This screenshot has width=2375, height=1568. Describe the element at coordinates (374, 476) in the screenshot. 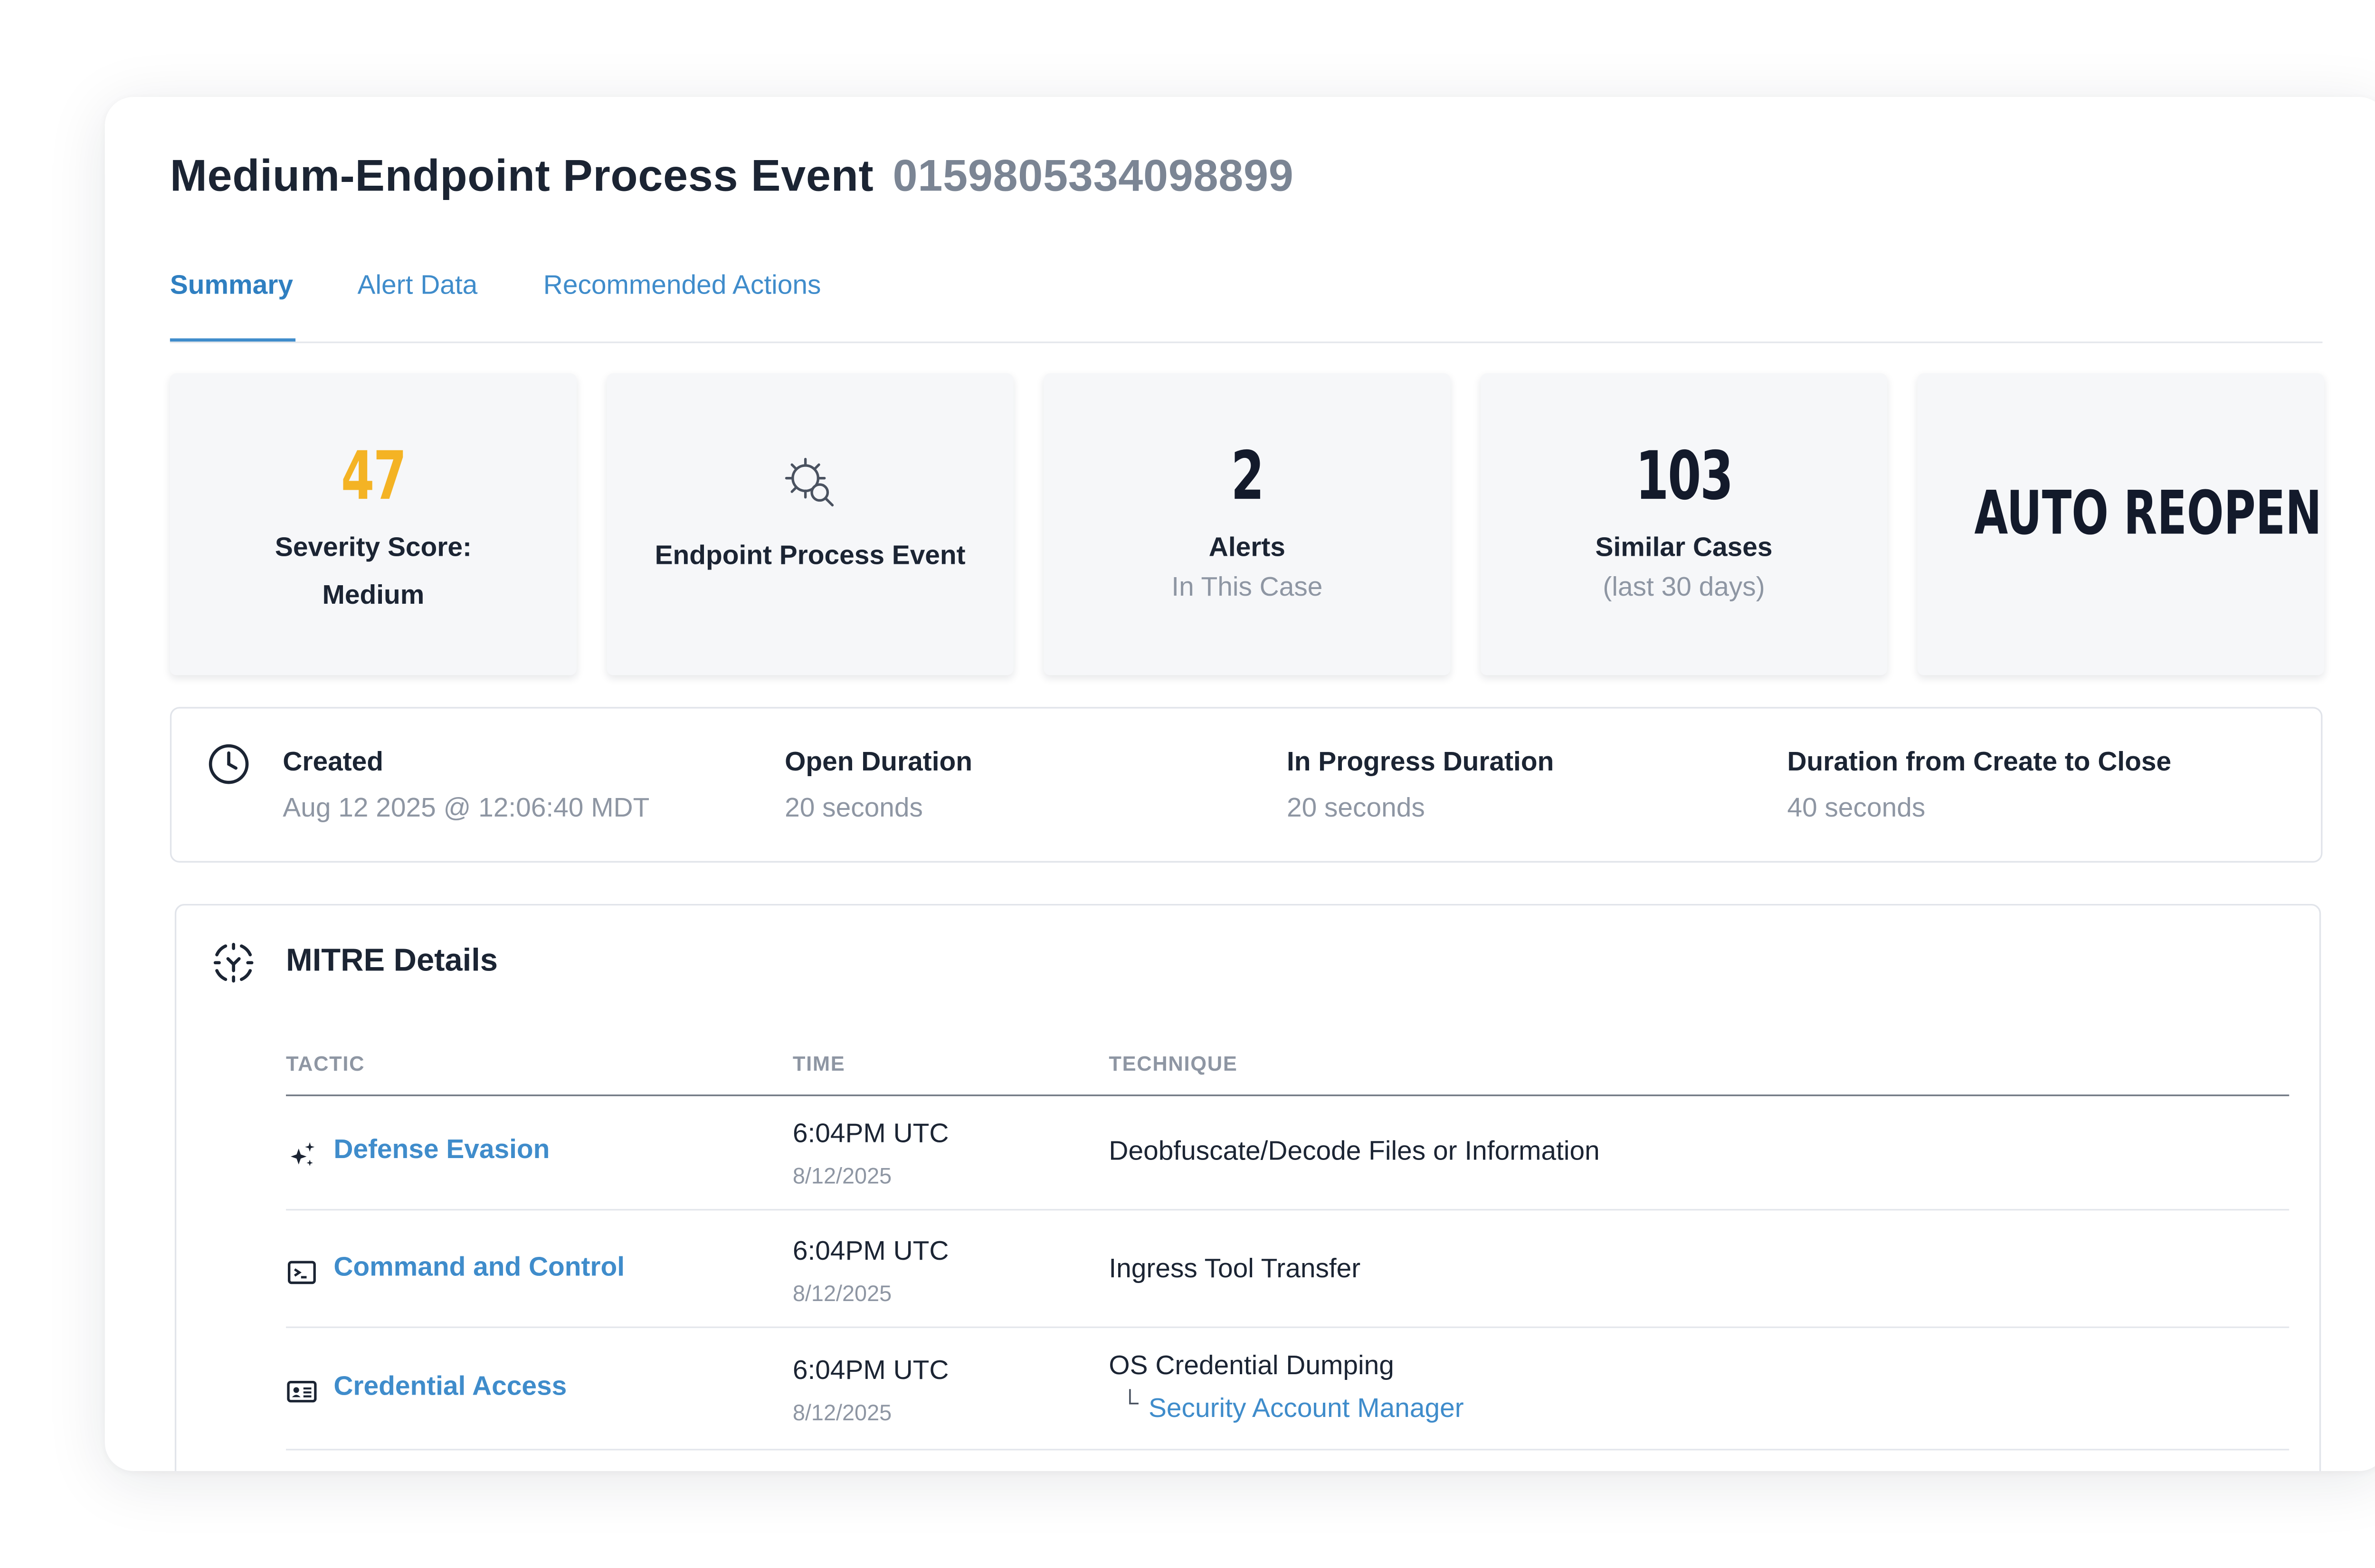

I see `severity-score: 47` at that location.